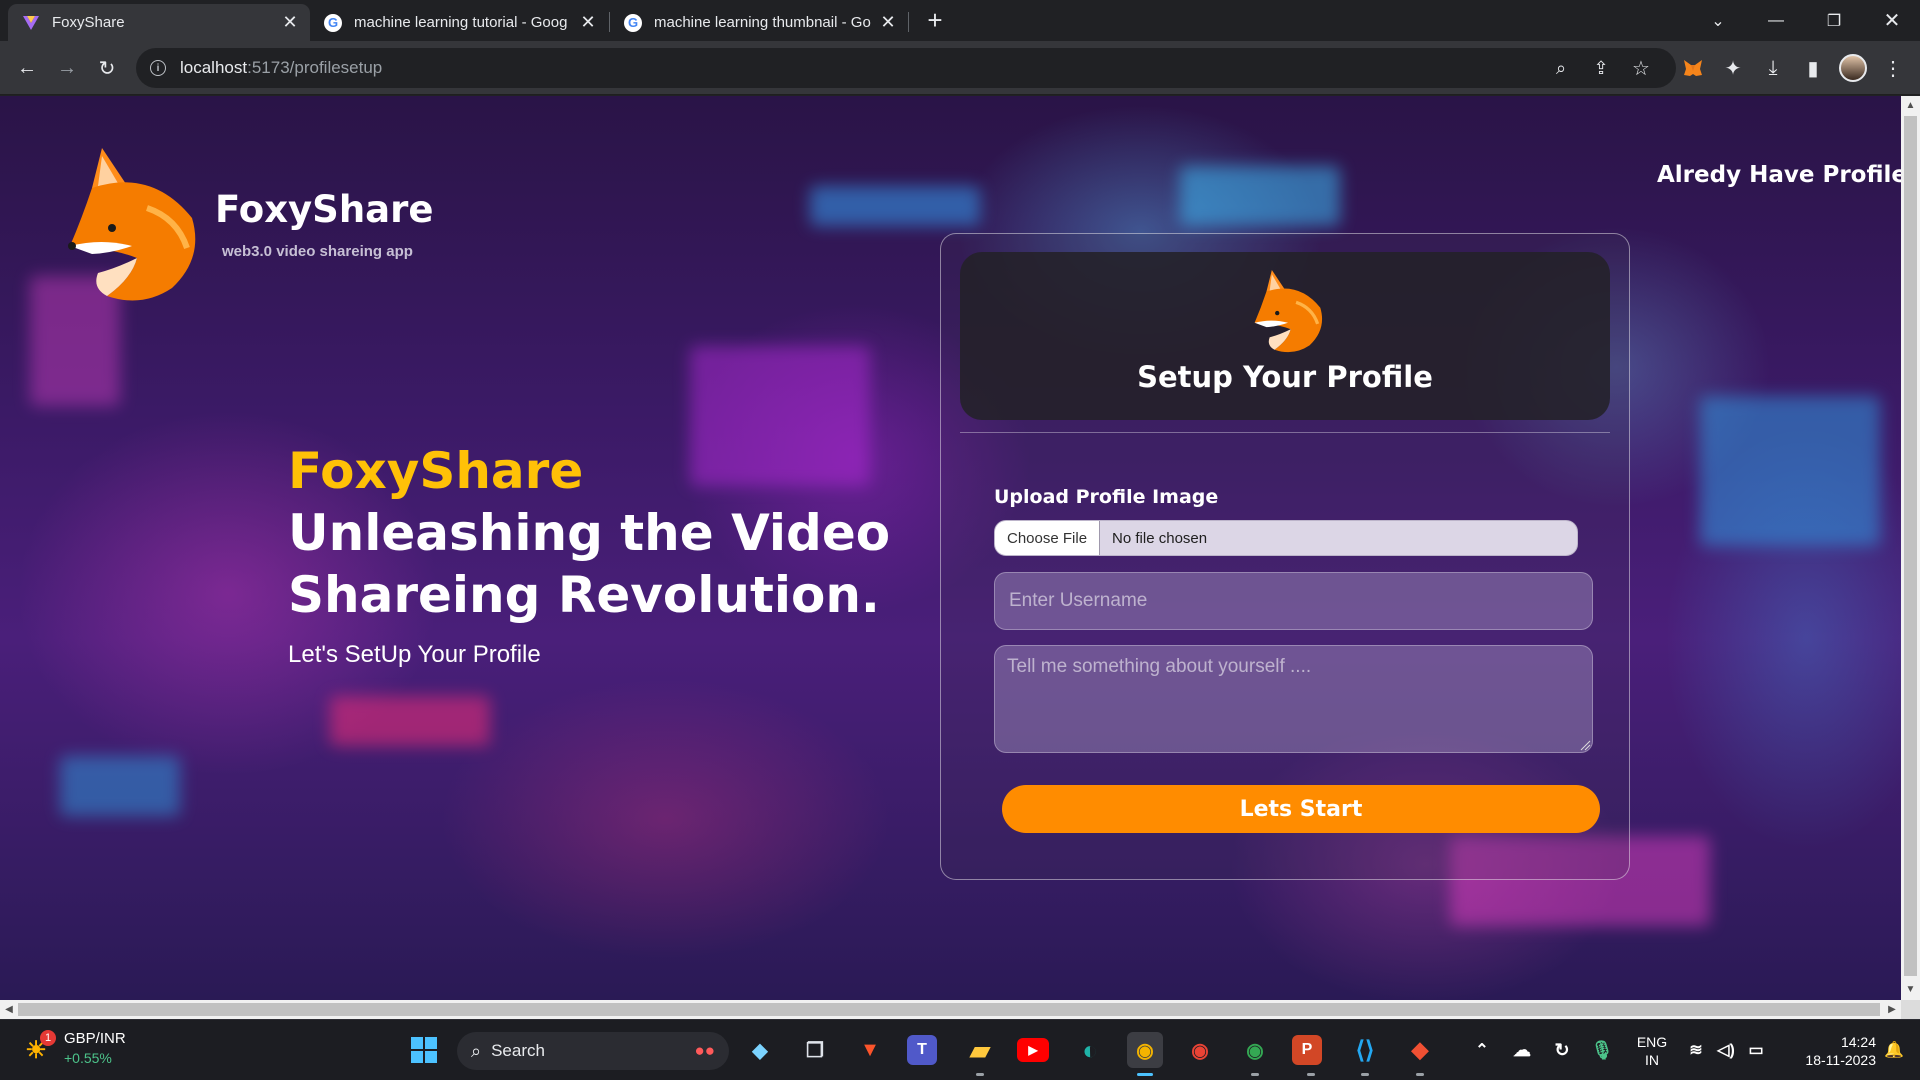 The image size is (1920, 1080). Describe the element at coordinates (1892, 20) in the screenshot. I see `close-window-button: ✕` at that location.